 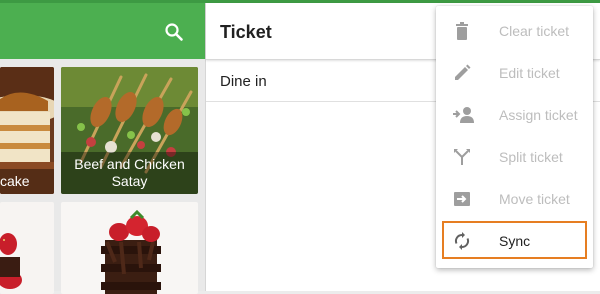 I want to click on dessert-image, so click(x=27, y=248).